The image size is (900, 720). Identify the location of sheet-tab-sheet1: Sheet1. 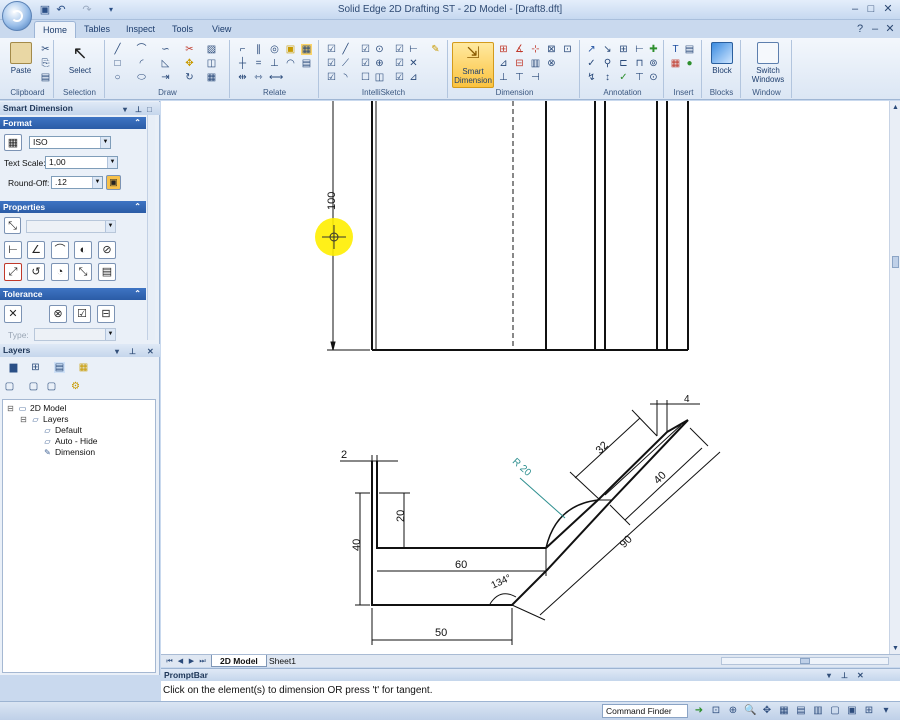
(282, 661).